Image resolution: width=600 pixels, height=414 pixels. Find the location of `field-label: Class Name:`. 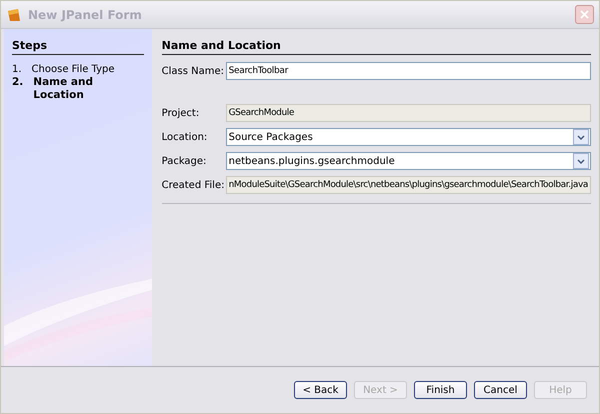

field-label: Class Name: is located at coordinates (192, 71).